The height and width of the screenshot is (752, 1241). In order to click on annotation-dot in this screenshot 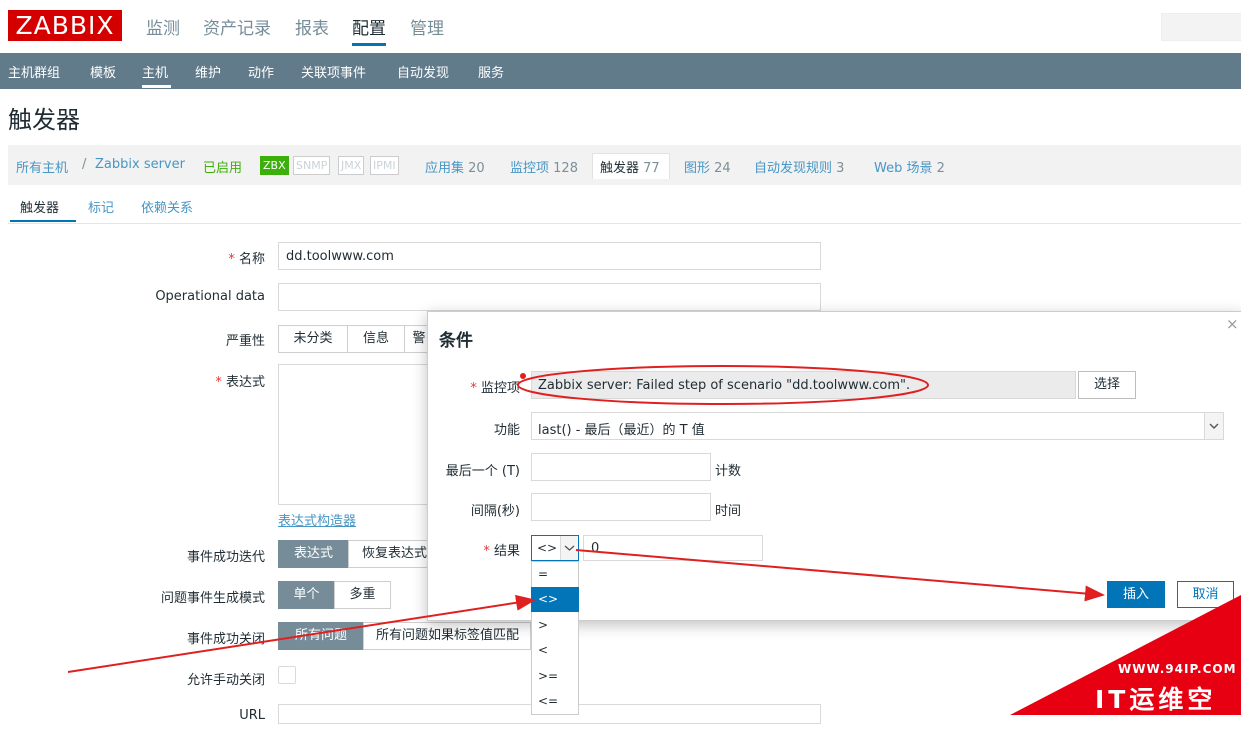, I will do `click(523, 376)`.